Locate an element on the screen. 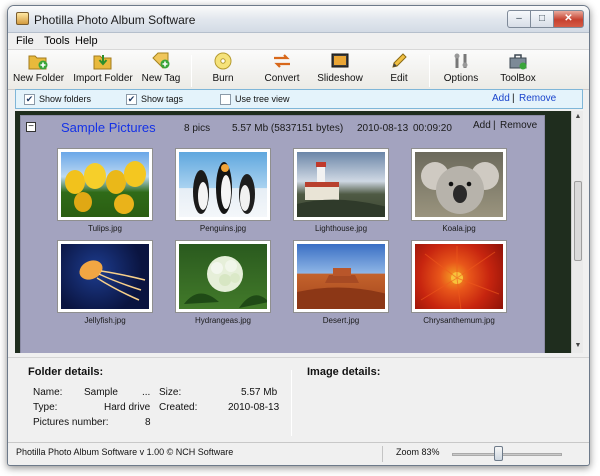  hydrangeas-image is located at coordinates (223, 276).